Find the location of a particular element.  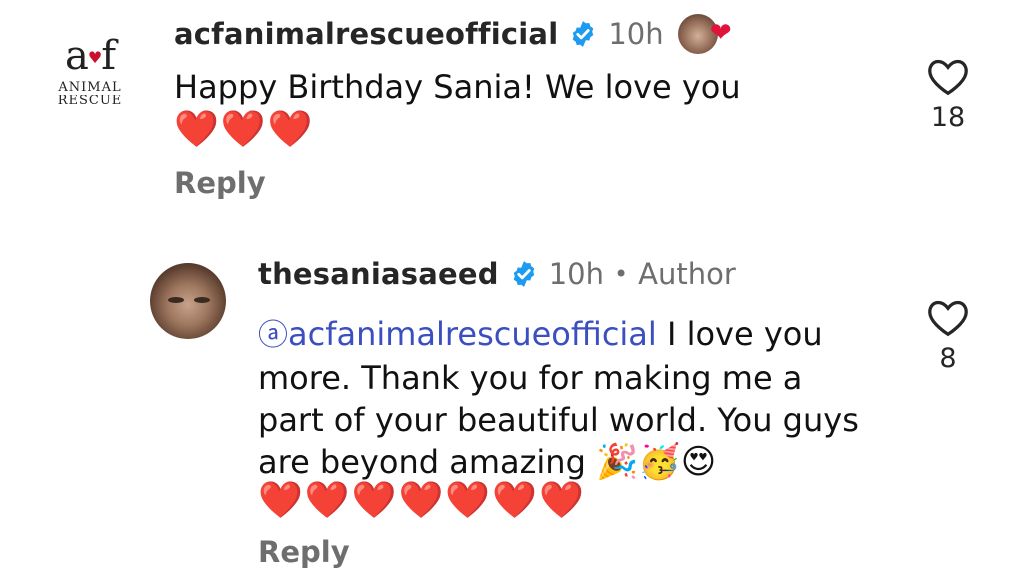

logo-line-animal: ANIMAL is located at coordinates (90, 87).